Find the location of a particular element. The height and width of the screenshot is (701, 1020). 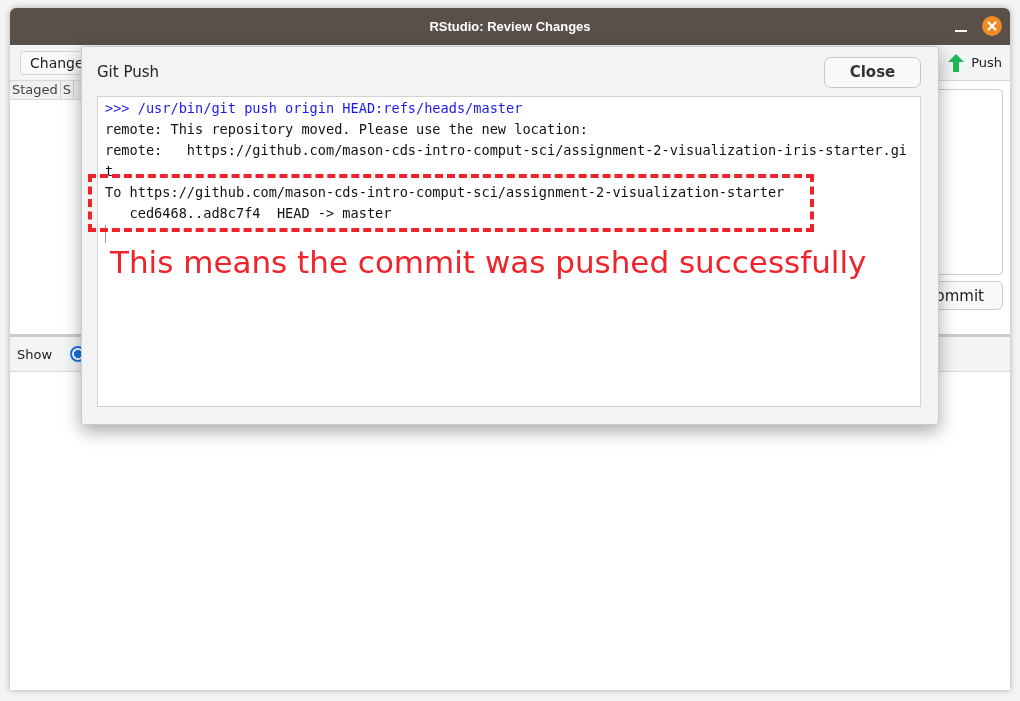

close-button: Close is located at coordinates (872, 72).